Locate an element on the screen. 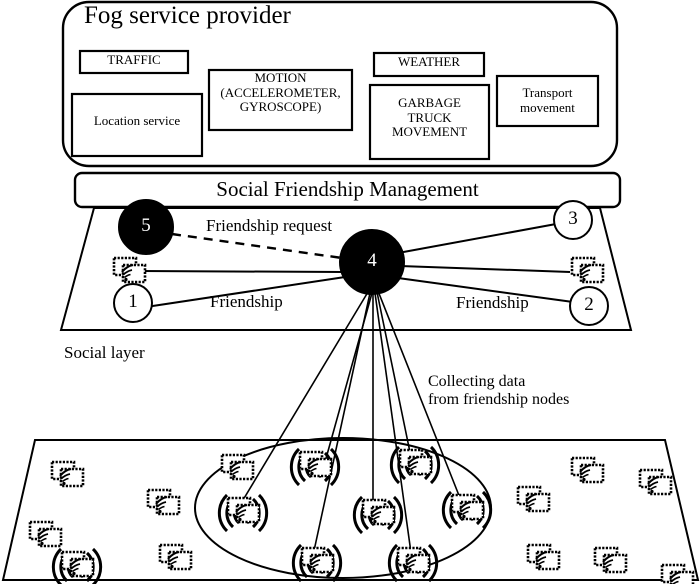 The height and width of the screenshot is (584, 700). node-5-label: 5 is located at coordinates (146, 225).